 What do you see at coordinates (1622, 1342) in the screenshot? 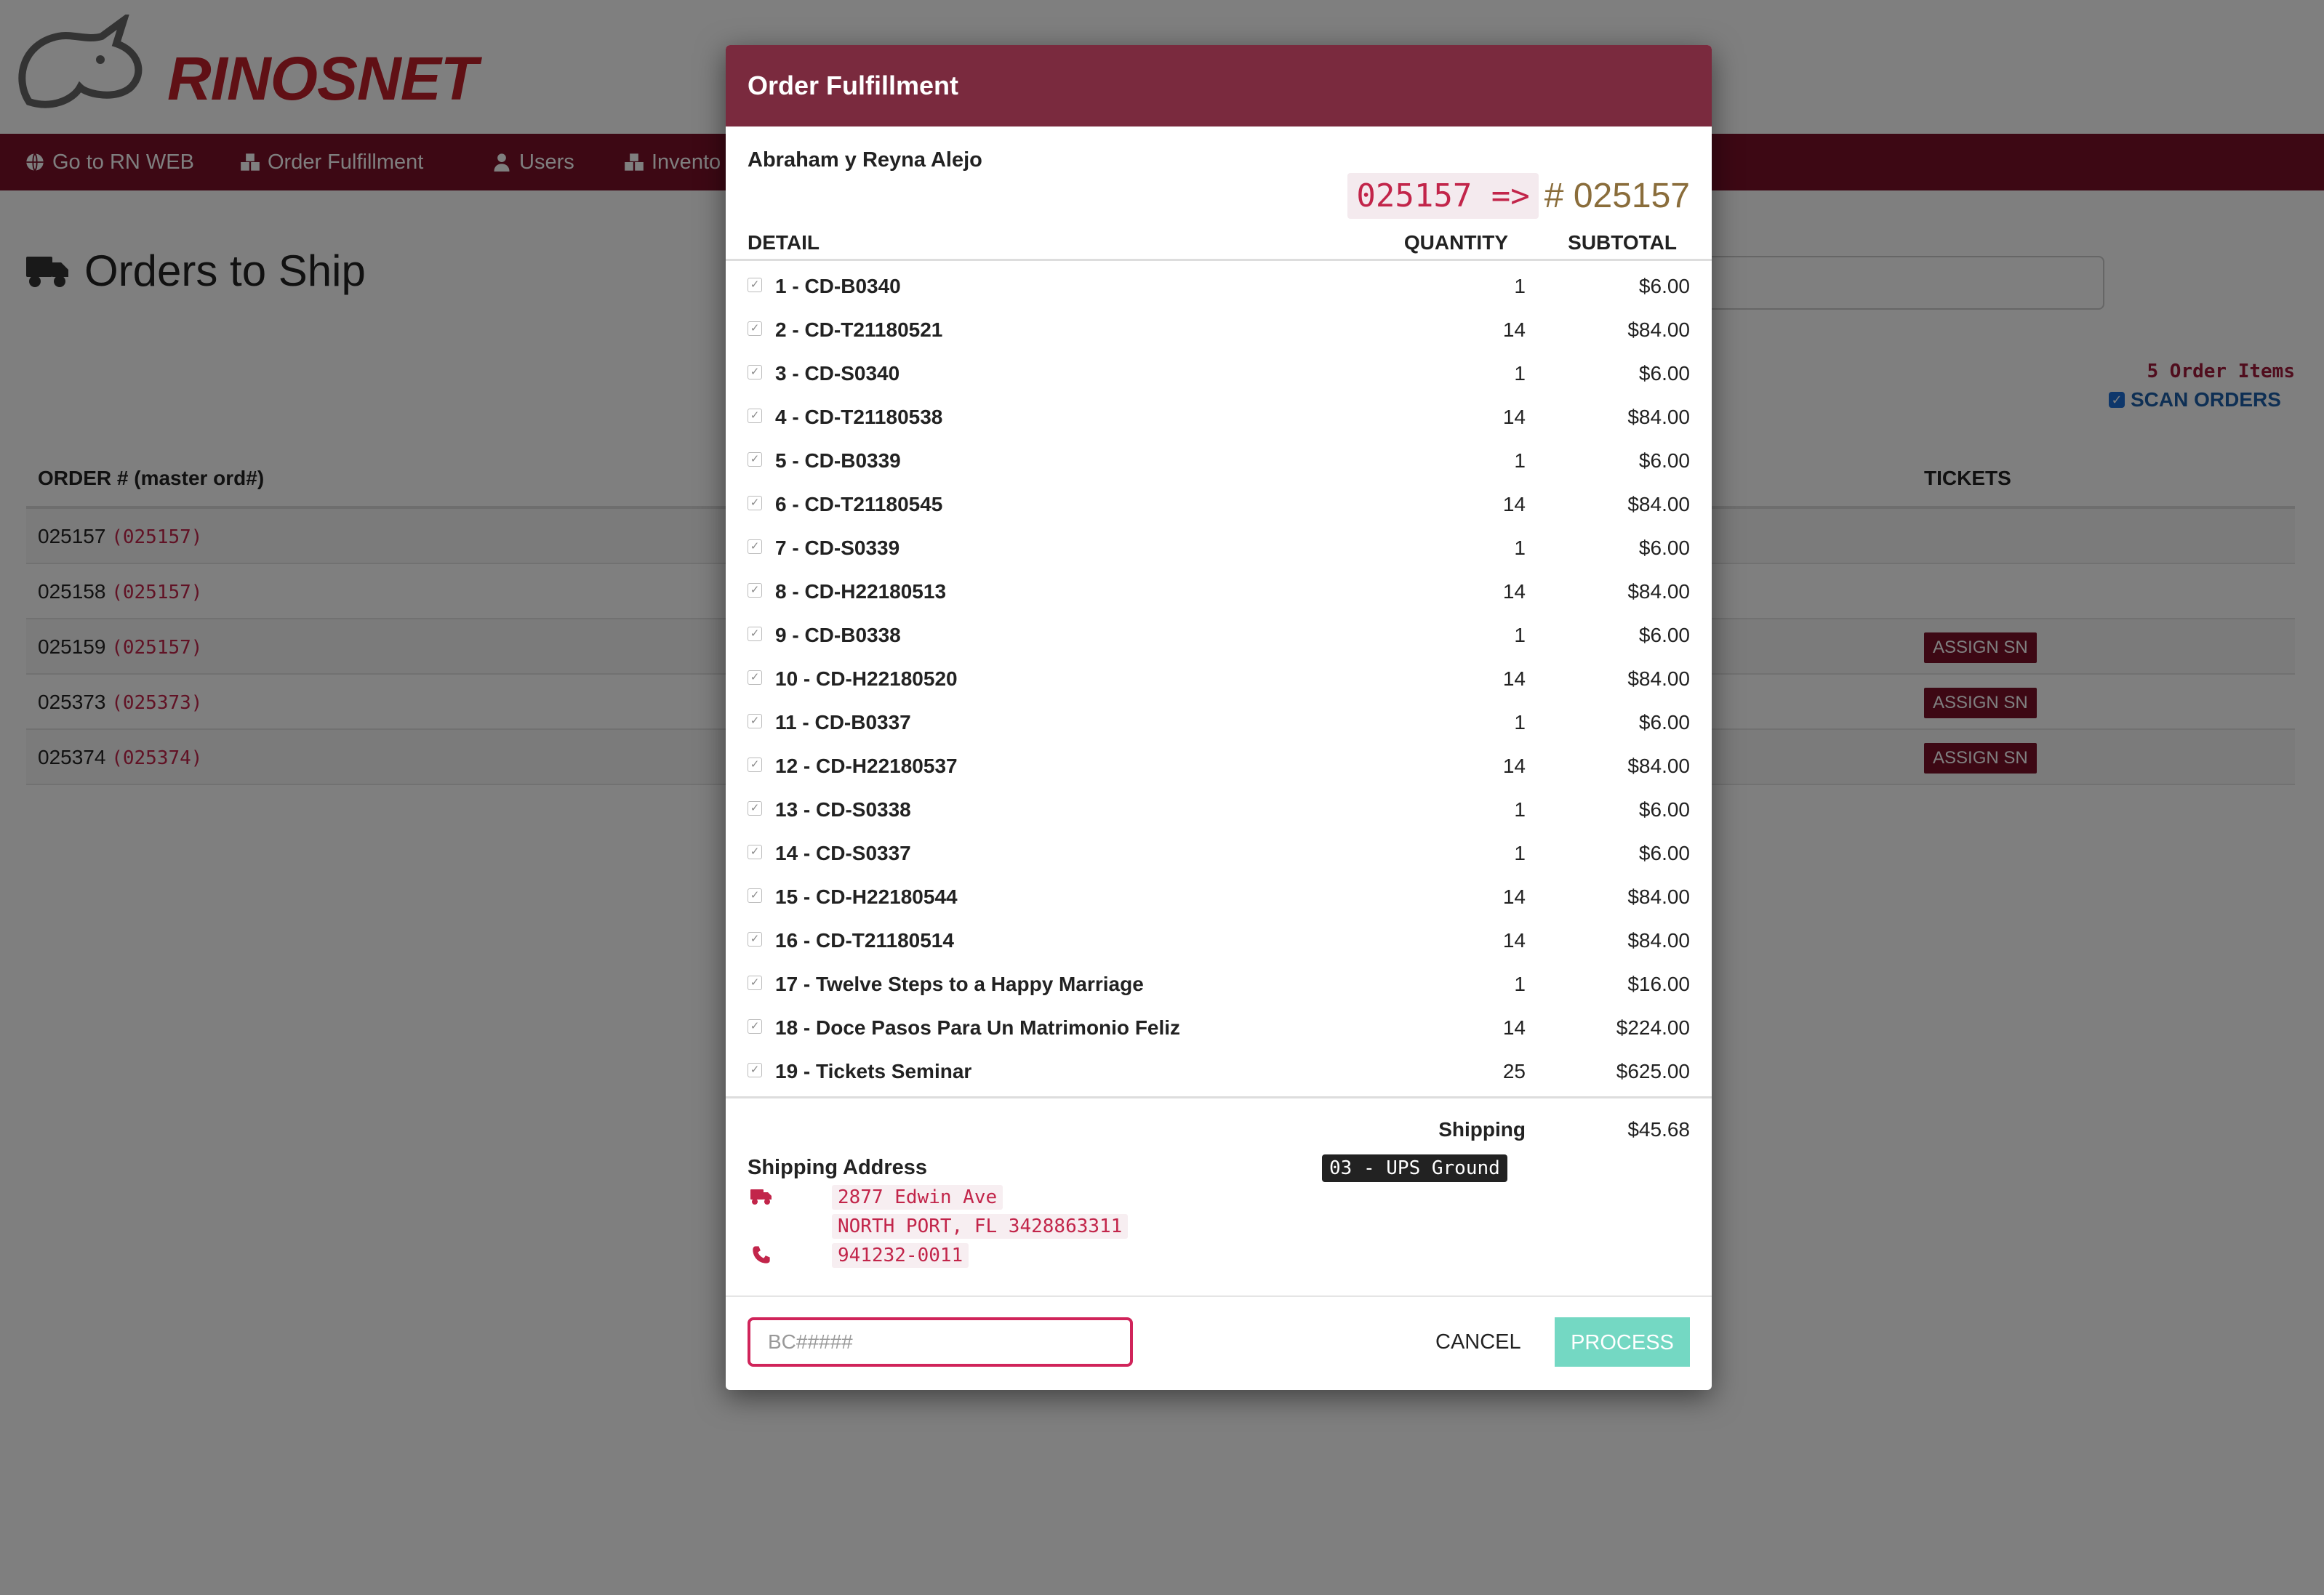
I see `process-button: PROCESS` at bounding box center [1622, 1342].